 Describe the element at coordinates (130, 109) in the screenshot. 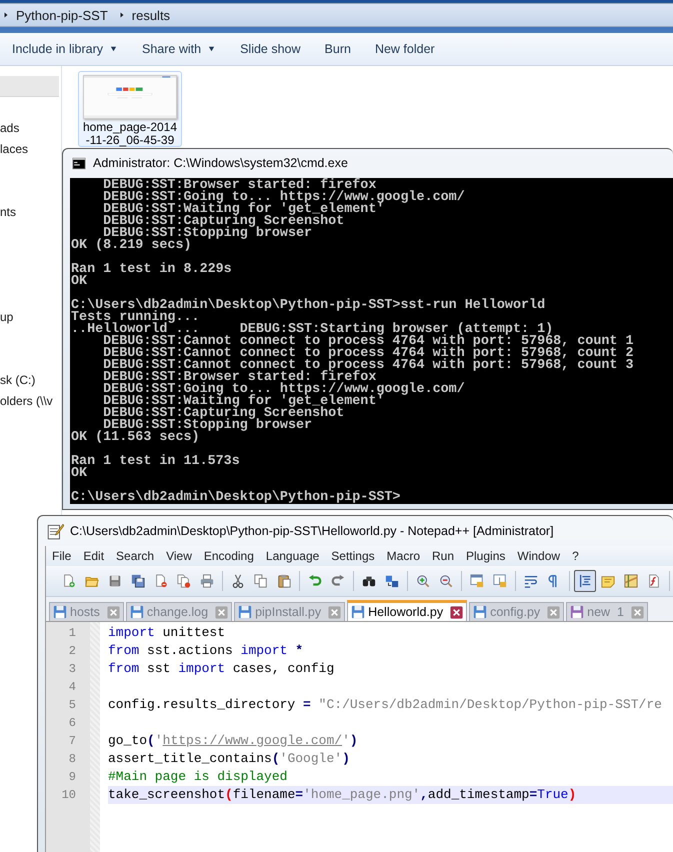

I see `thumbnail-tile: home_page-2014 -11-26_06-45-39` at that location.